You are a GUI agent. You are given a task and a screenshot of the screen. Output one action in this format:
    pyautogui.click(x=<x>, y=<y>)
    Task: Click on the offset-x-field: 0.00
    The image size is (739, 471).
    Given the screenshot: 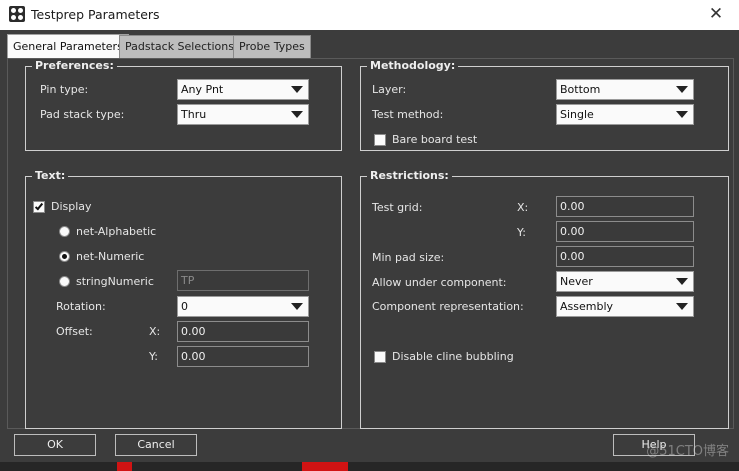 What is the action you would take?
    pyautogui.click(x=243, y=331)
    